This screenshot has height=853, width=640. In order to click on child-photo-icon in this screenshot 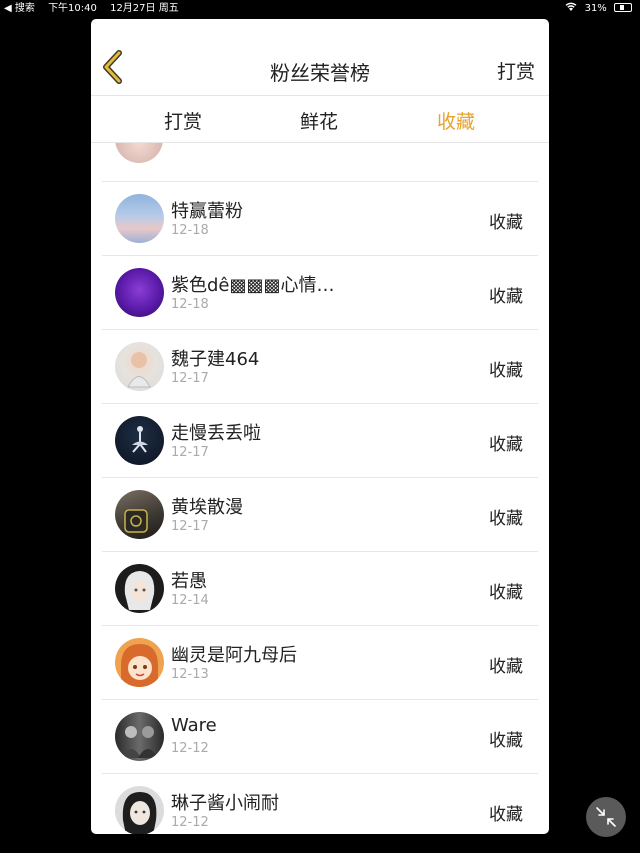, I will do `click(139, 370)`.